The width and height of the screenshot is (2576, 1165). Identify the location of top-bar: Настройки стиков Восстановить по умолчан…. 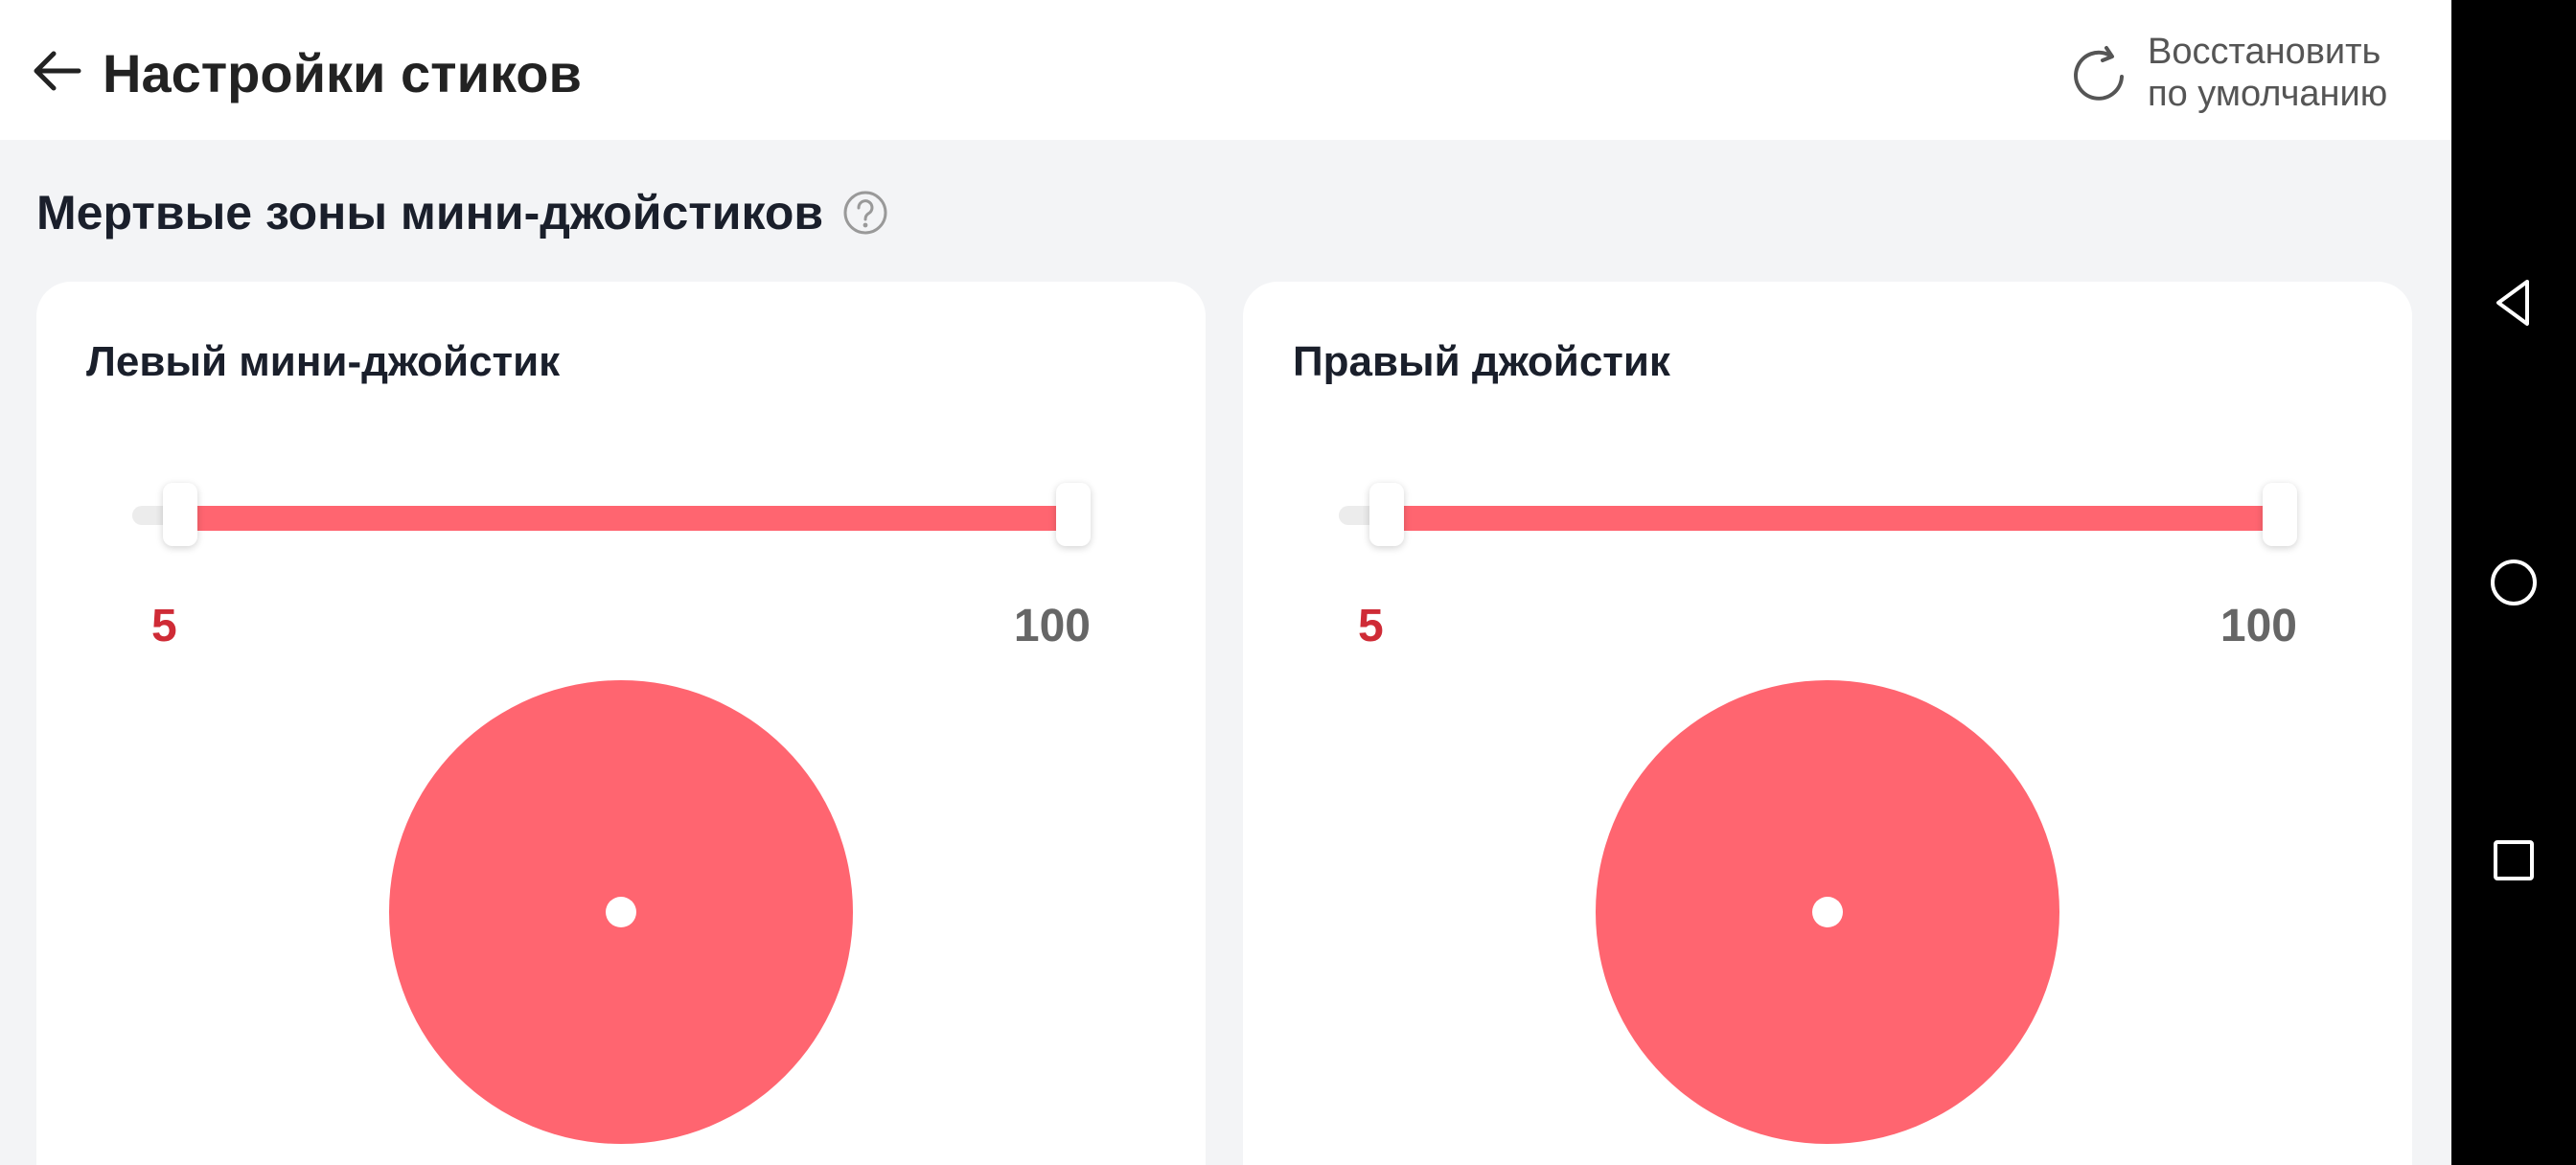
(1225, 70).